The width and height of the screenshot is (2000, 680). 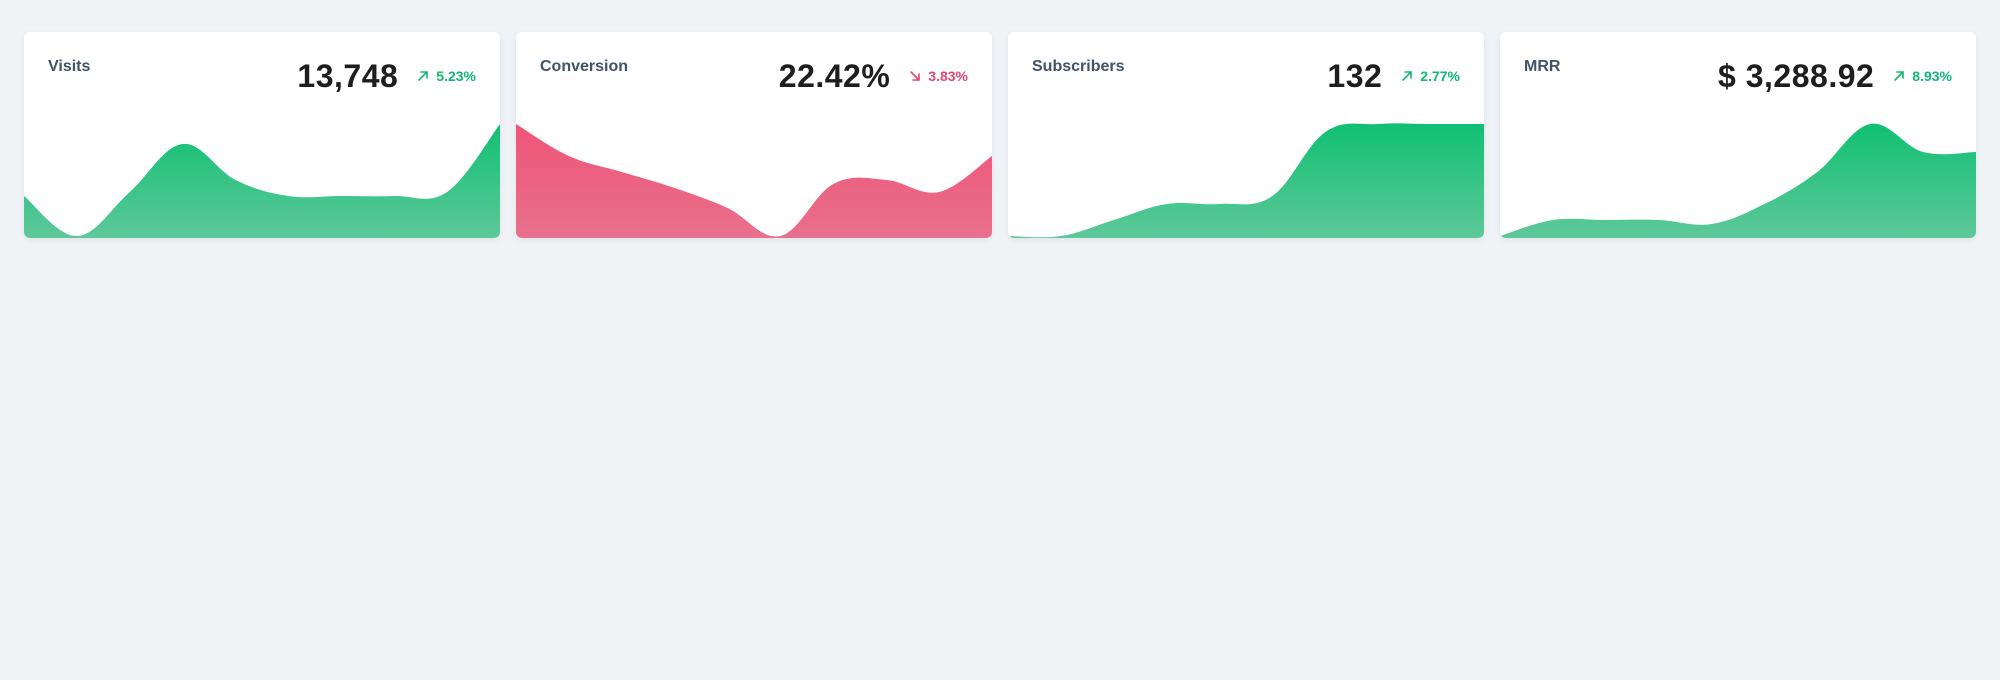 What do you see at coordinates (69, 66) in the screenshot?
I see `card-title: Visits` at bounding box center [69, 66].